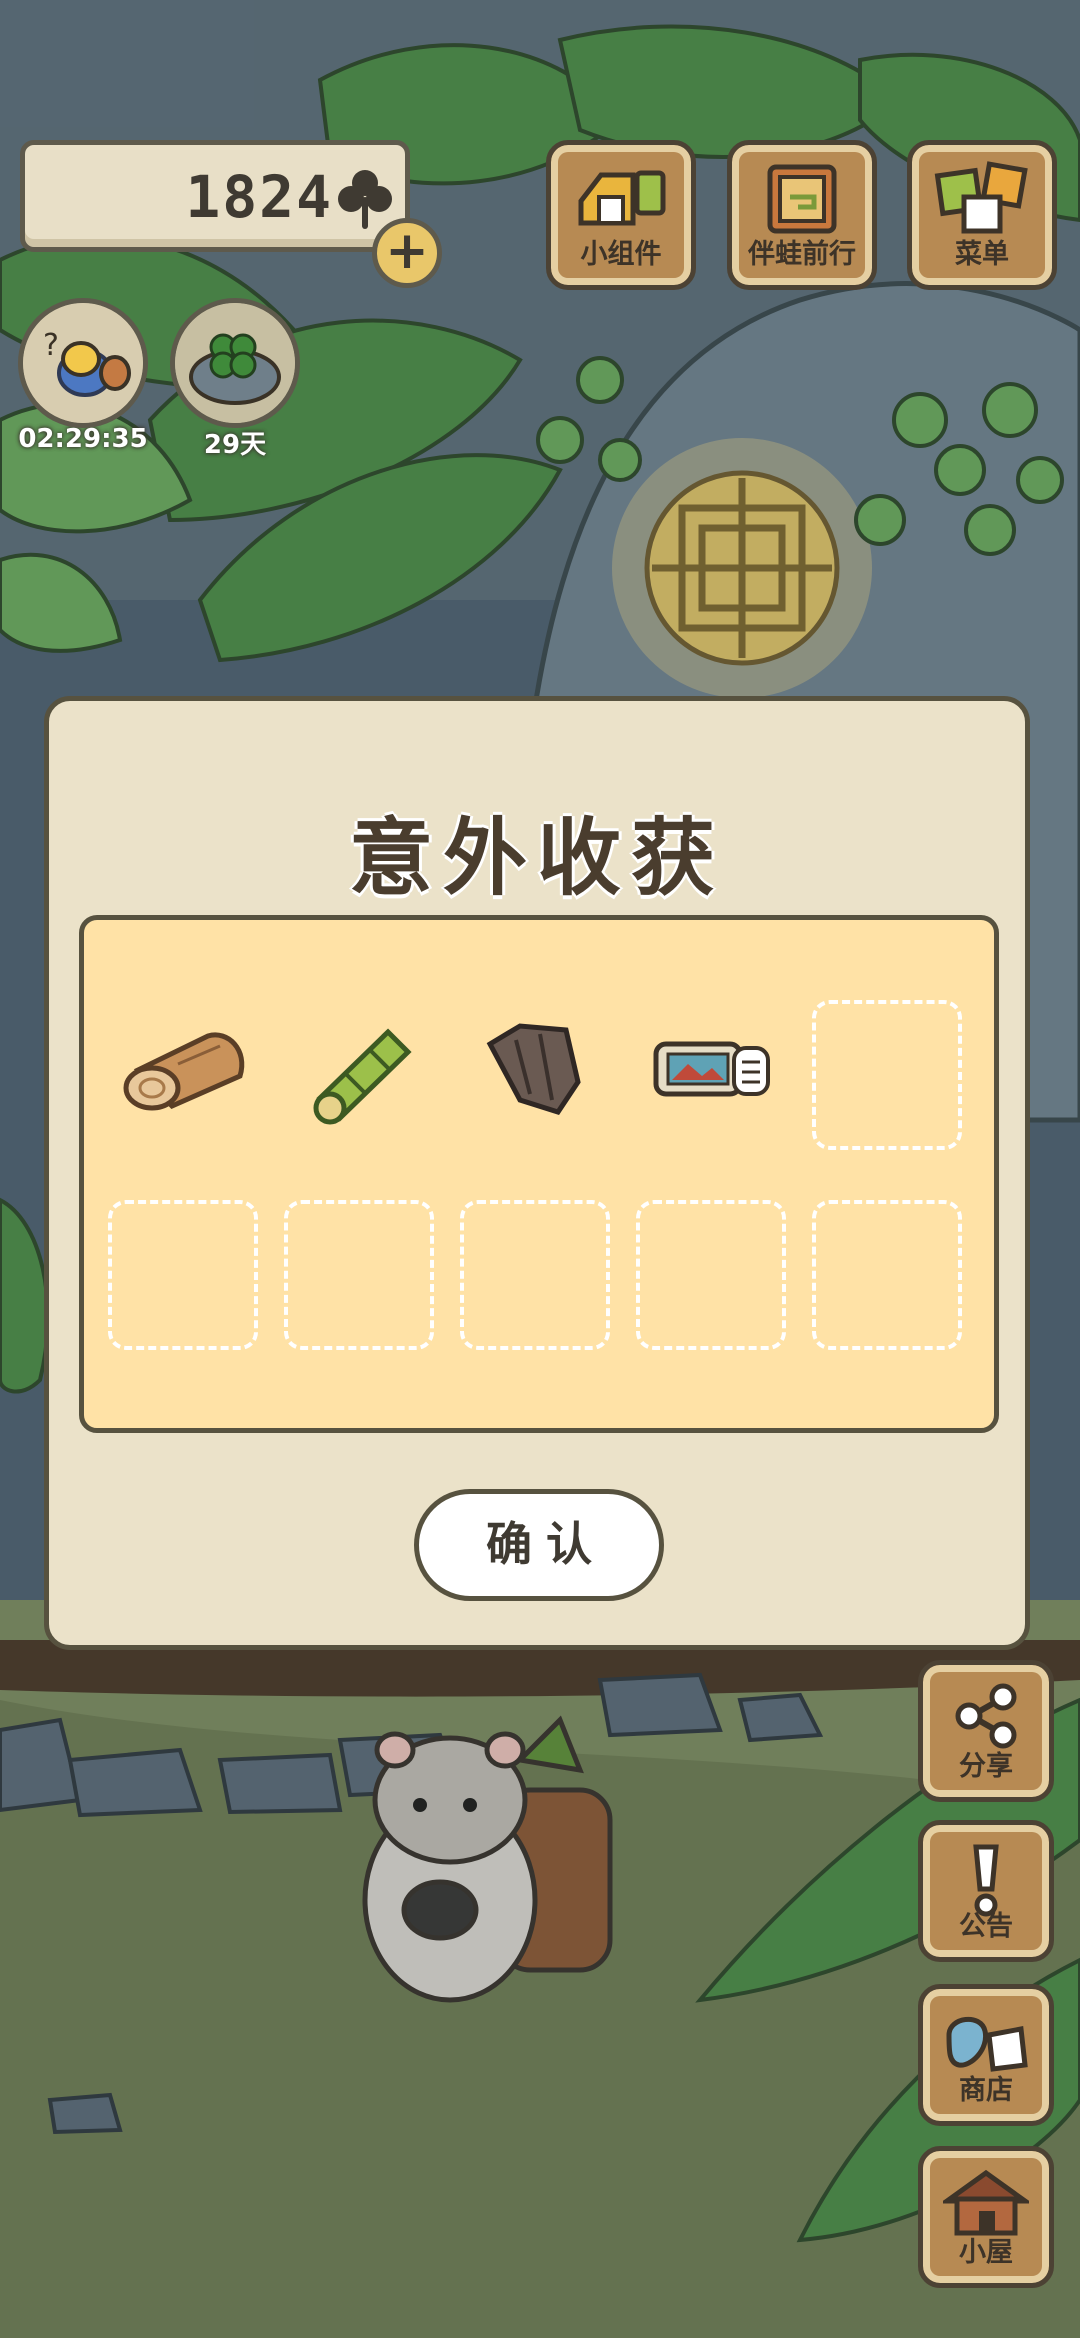 Image resolution: width=1080 pixels, height=2338 pixels. I want to click on garden-days-label: 29天, so click(235, 445).